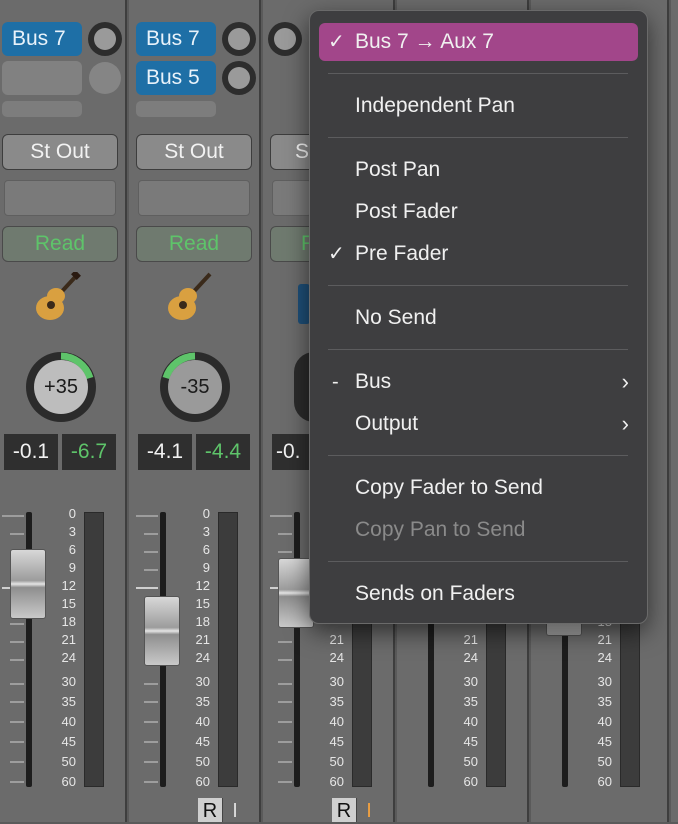 This screenshot has height=824, width=678. Describe the element at coordinates (478, 170) in the screenshot. I see `menu-item-post-pan: Post Pan` at that location.